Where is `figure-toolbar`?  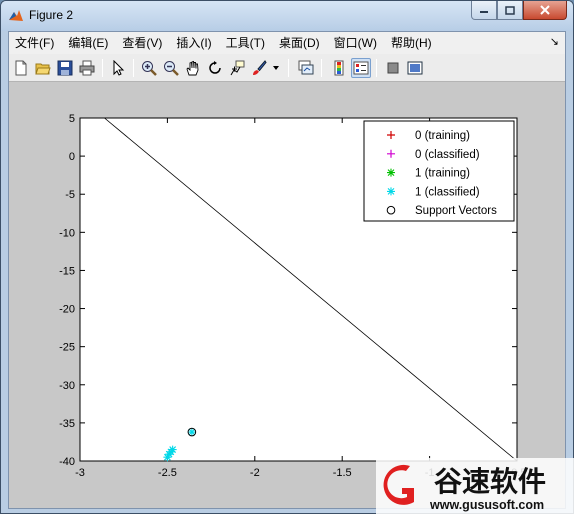
figure-toolbar is located at coordinates (287, 68).